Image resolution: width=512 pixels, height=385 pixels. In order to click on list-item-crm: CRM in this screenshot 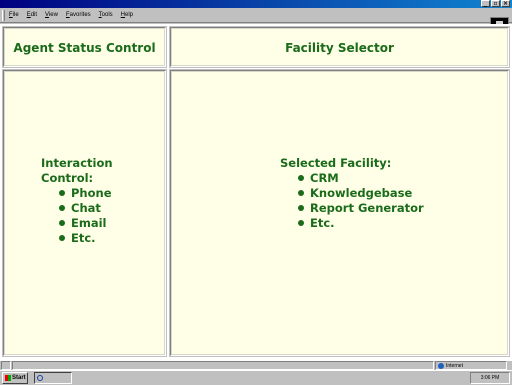, I will do `click(361, 178)`.